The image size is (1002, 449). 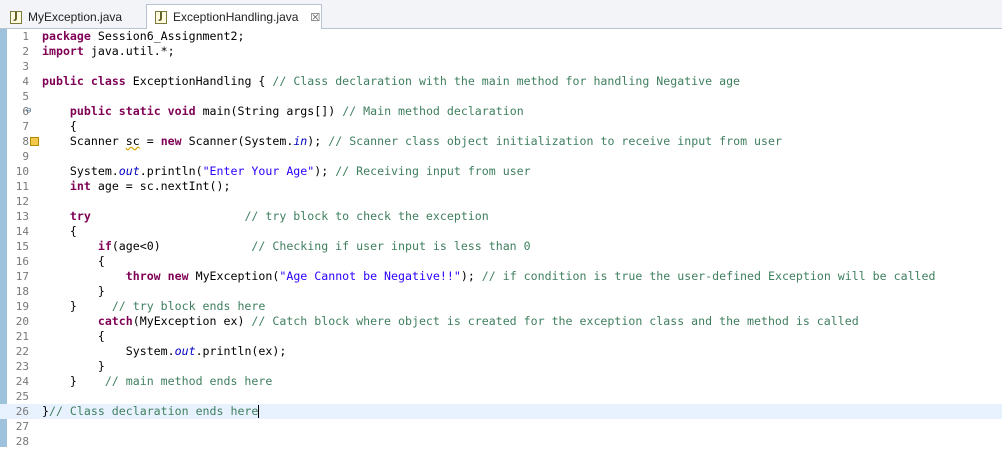 I want to click on code-line: 26}// Class declaration ends here, so click(x=501, y=411).